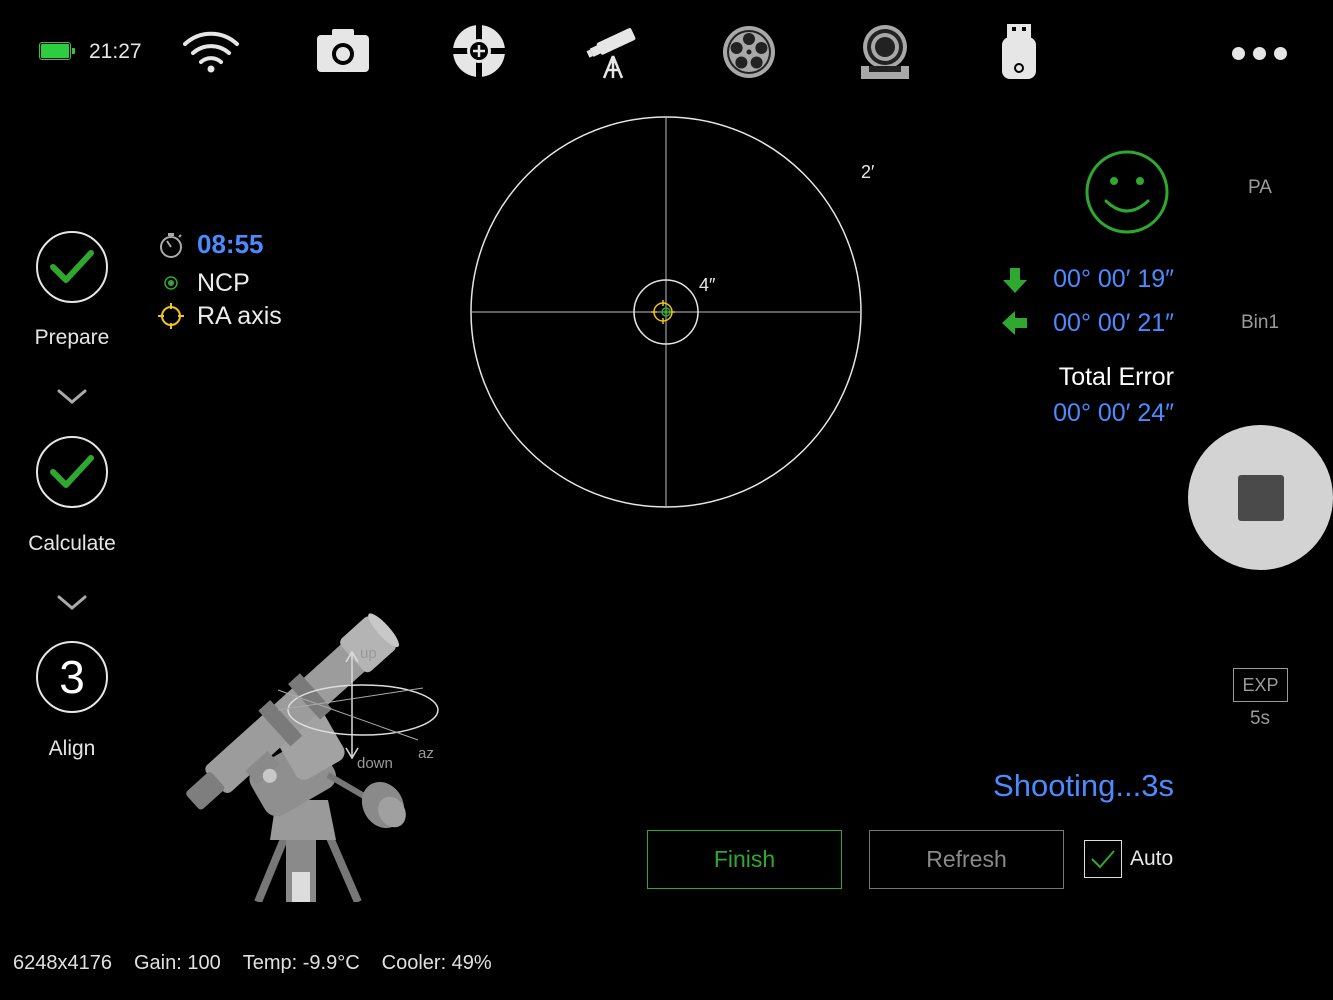 The width and height of the screenshot is (1333, 1000). Describe the element at coordinates (966, 859) in the screenshot. I see `refresh-button: Refresh` at that location.